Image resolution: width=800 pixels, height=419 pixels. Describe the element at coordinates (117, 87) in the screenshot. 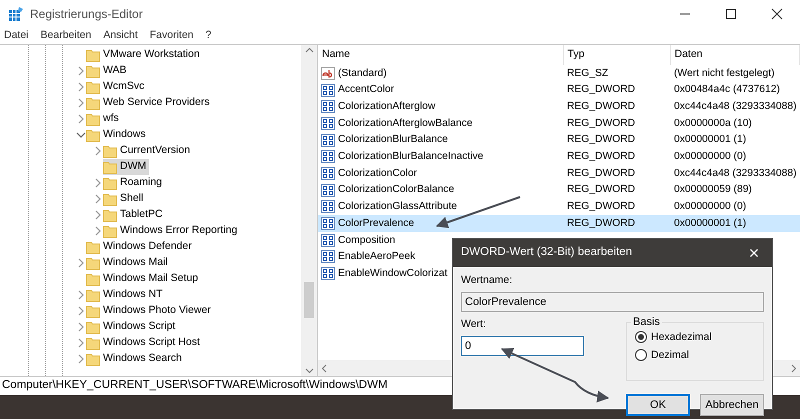

I see `tree-item: WcmSvc` at that location.